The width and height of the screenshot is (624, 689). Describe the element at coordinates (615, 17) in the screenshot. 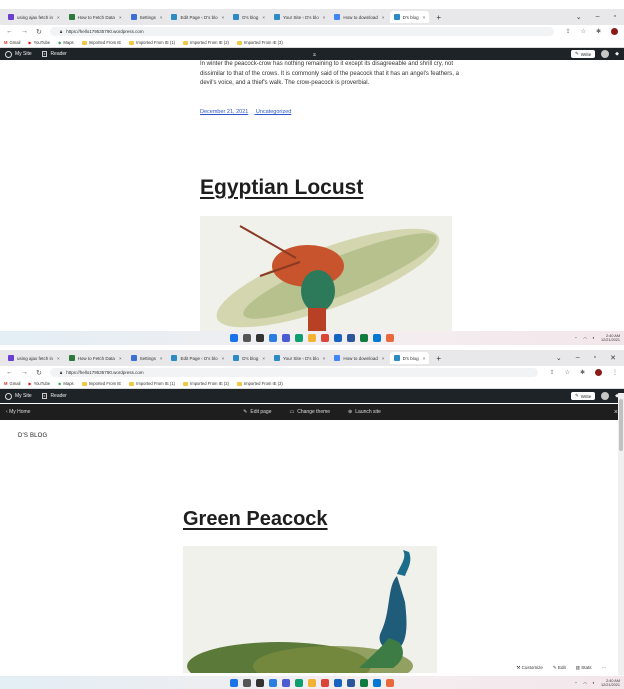

I see `maximize-button: ▫` at that location.